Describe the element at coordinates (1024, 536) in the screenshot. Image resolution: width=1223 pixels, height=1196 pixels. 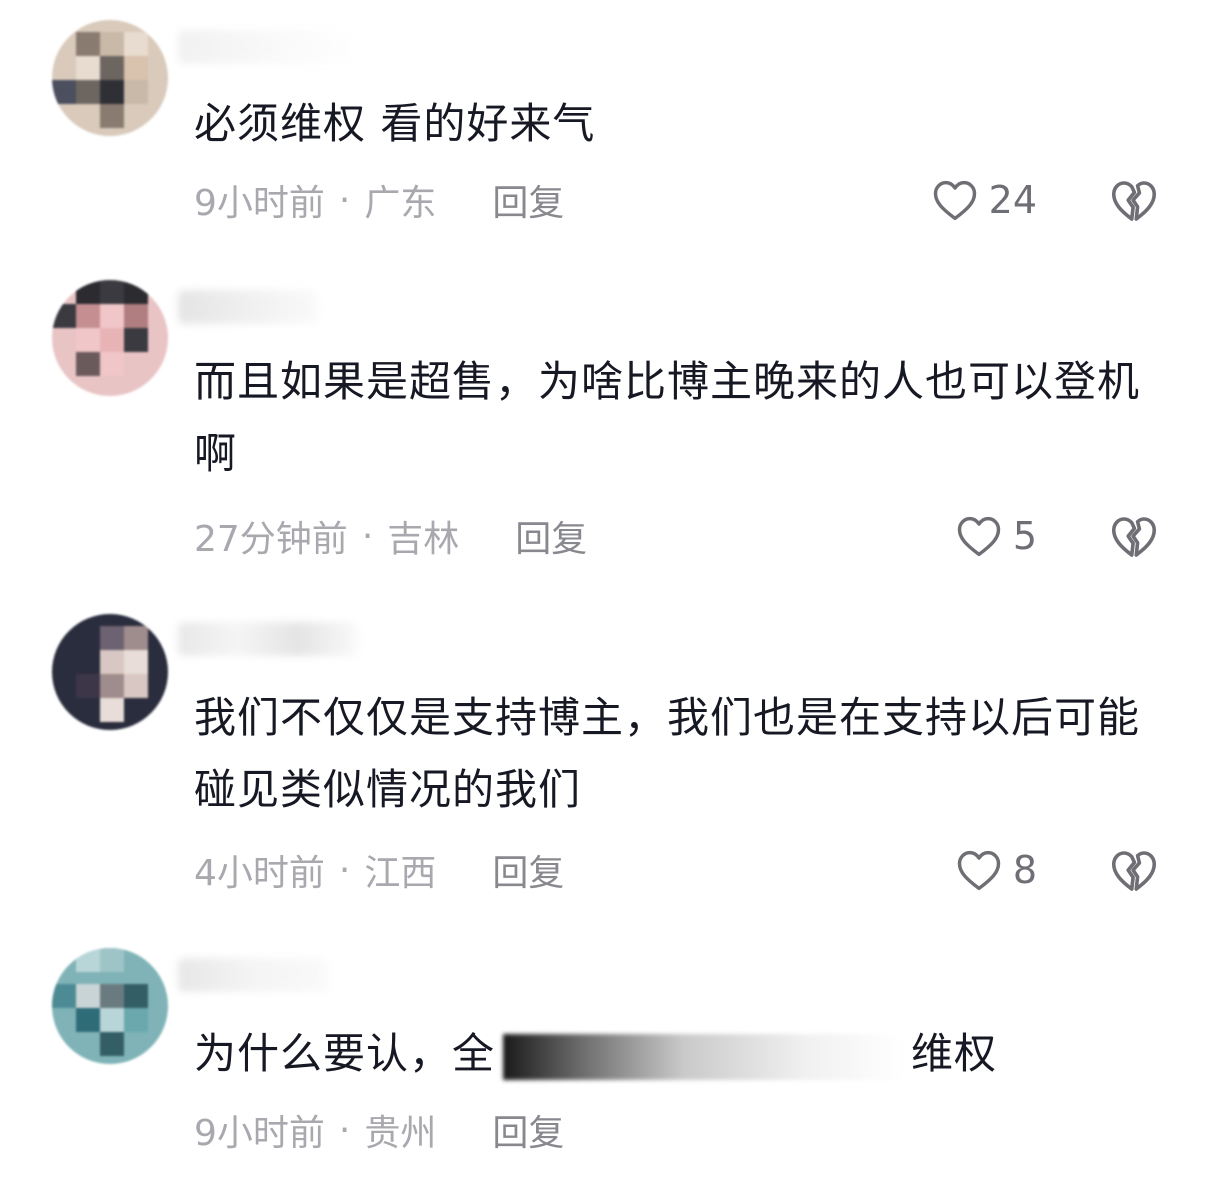
I see `like-count: 5` at that location.